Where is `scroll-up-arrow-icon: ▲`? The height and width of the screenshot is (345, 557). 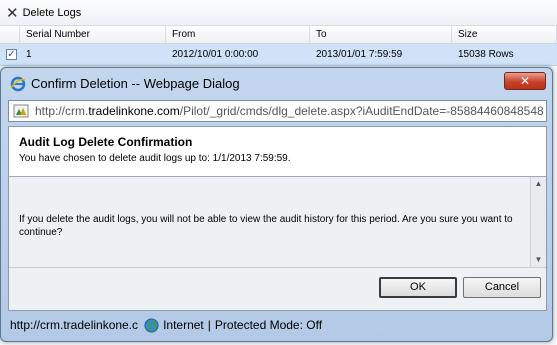
scroll-up-arrow-icon: ▲ is located at coordinates (538, 184).